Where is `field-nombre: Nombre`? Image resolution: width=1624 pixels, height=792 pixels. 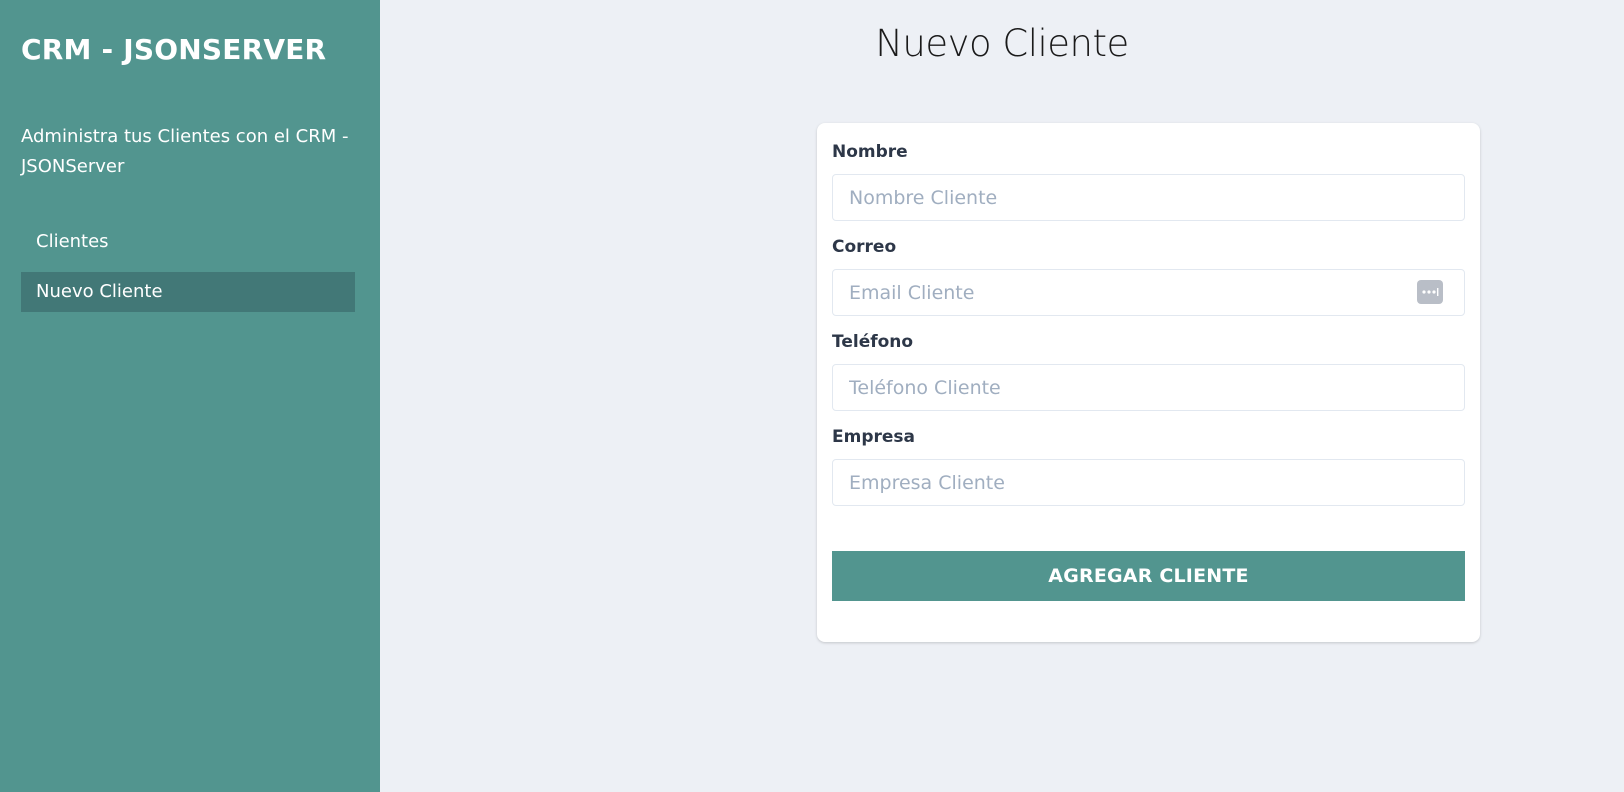
field-nombre: Nombre is located at coordinates (1148, 181).